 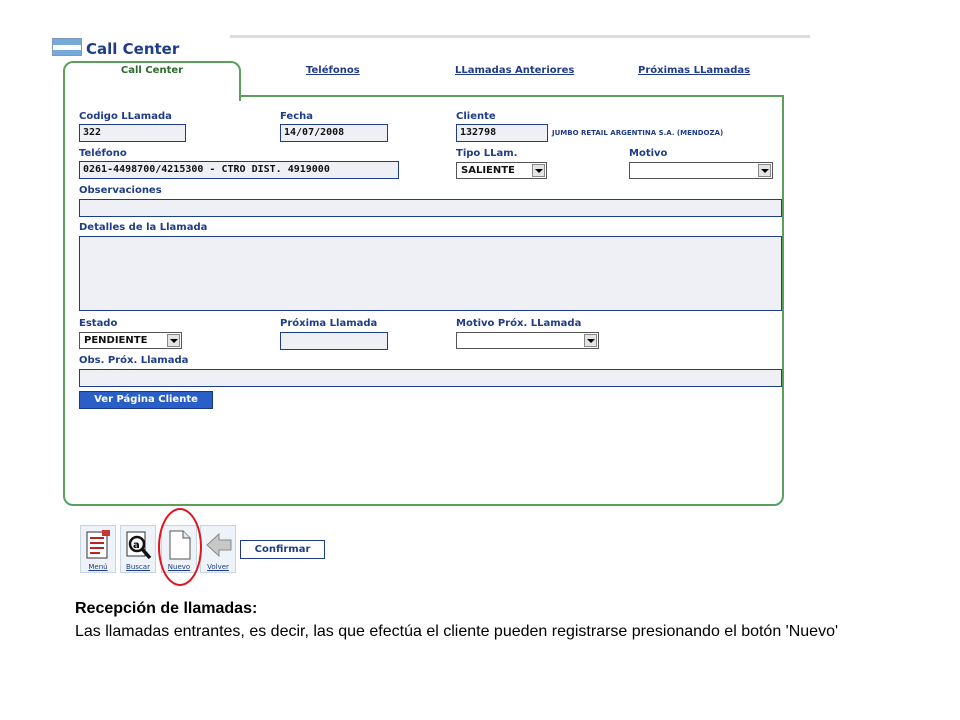 What do you see at coordinates (219, 545) in the screenshot?
I see `back-arrow-icon` at bounding box center [219, 545].